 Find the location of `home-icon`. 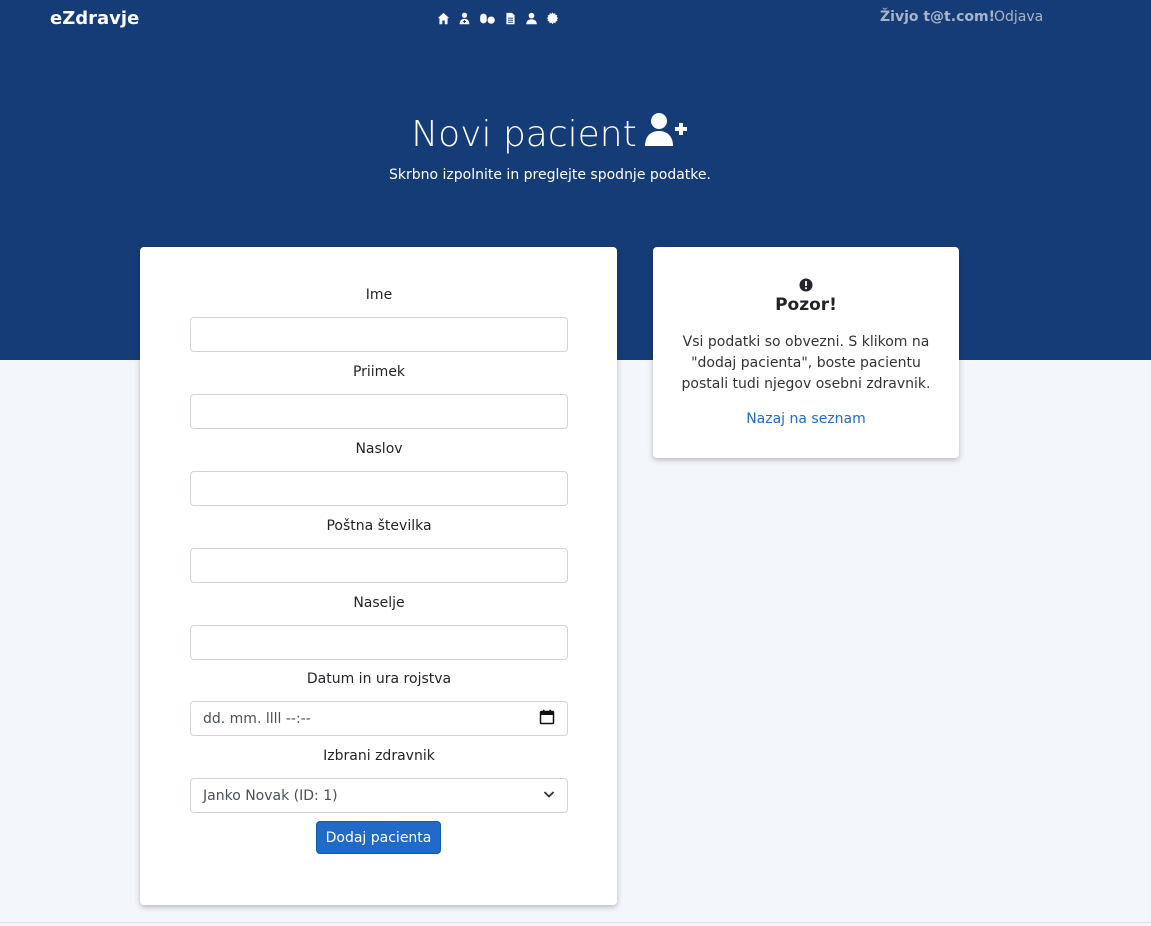

home-icon is located at coordinates (443, 18).